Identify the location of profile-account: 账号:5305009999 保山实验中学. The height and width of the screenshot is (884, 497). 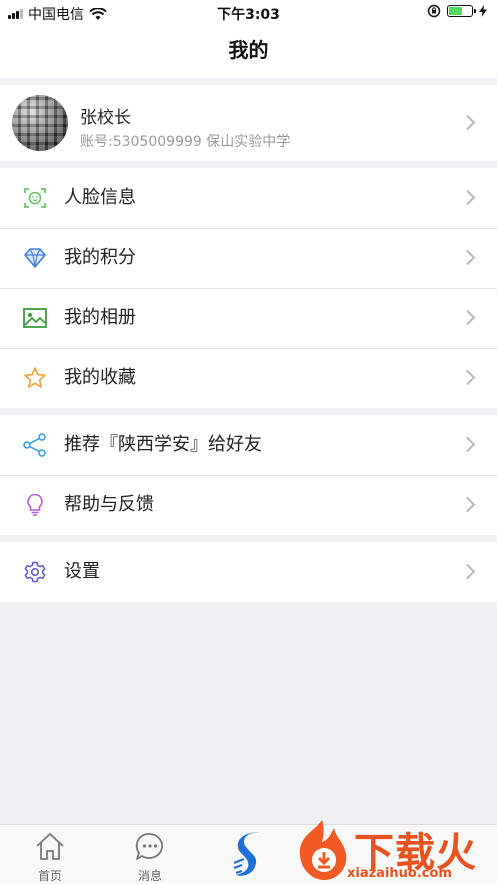
(185, 142).